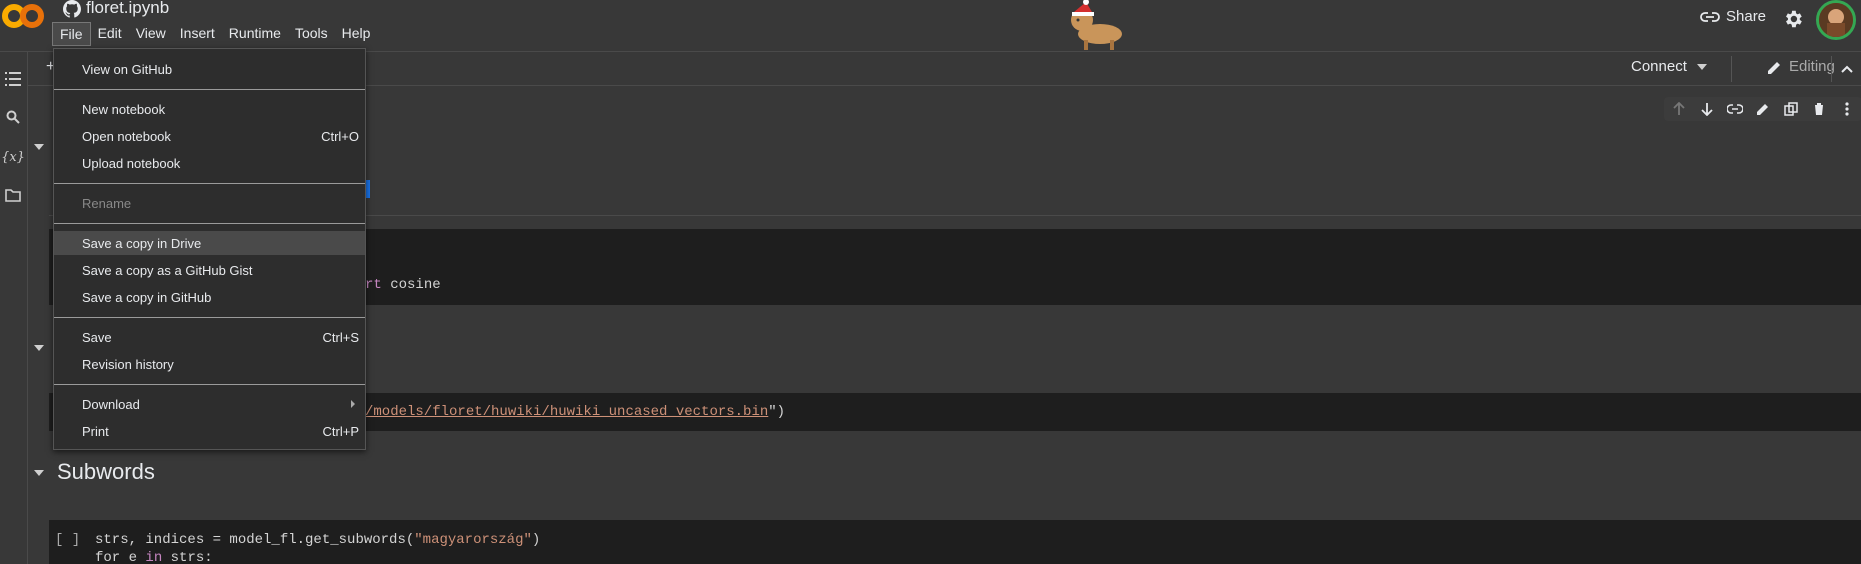 The width and height of the screenshot is (1861, 564). Describe the element at coordinates (209, 431) in the screenshot. I see `menu-item-print: Print Ctrl+P` at that location.